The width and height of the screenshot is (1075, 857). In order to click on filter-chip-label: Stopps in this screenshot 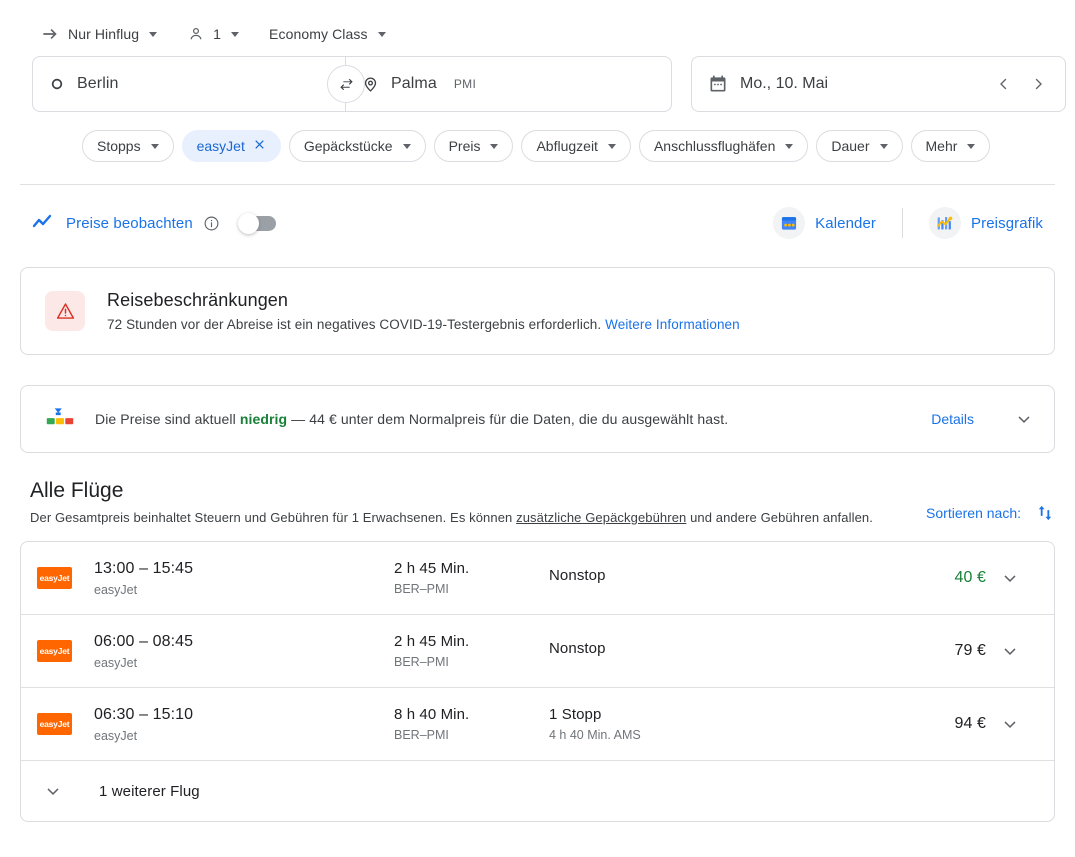, I will do `click(119, 146)`.